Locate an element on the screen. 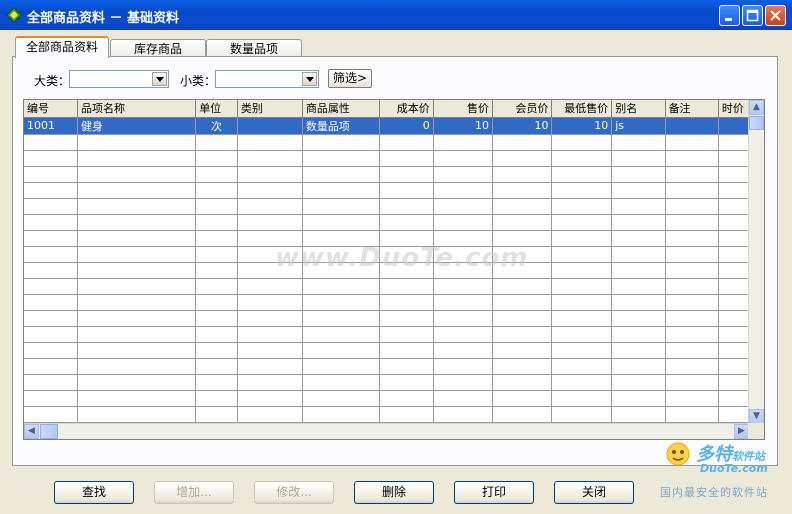 This screenshot has height=514, width=792. horizontal-scroll-thumb is located at coordinates (49, 431).